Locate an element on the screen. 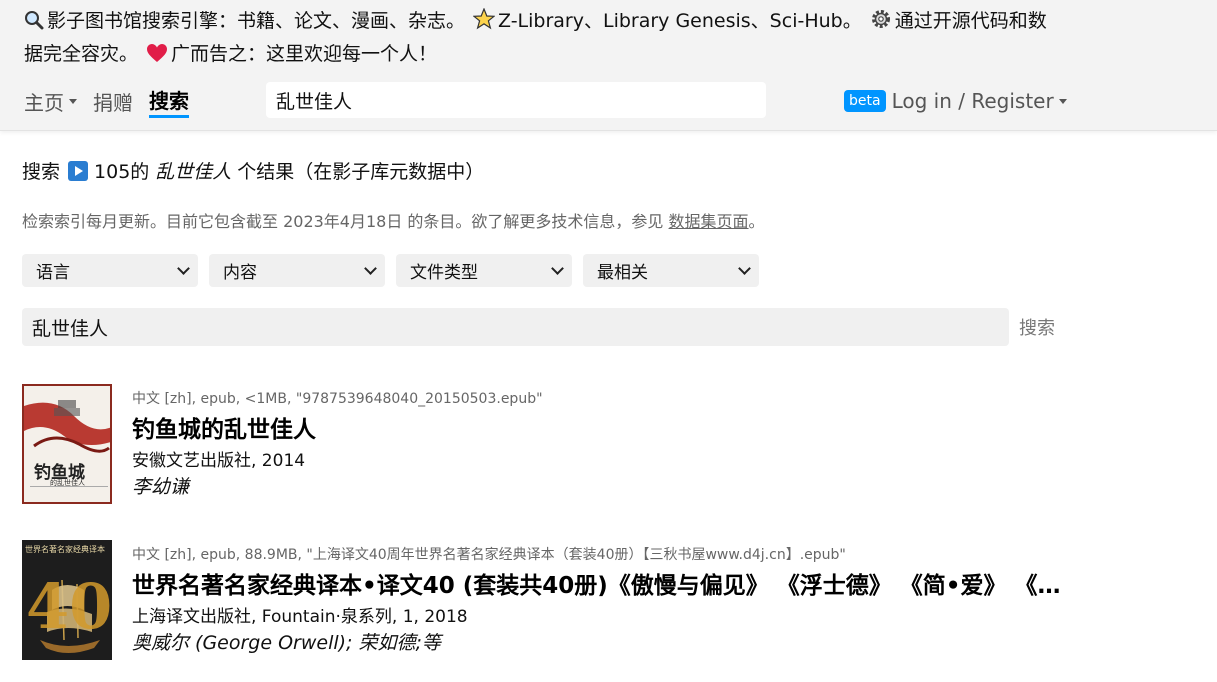 The width and height of the screenshot is (1217, 682). book-cover-image: 钓鱼城 的乱世佳人 is located at coordinates (67, 444).